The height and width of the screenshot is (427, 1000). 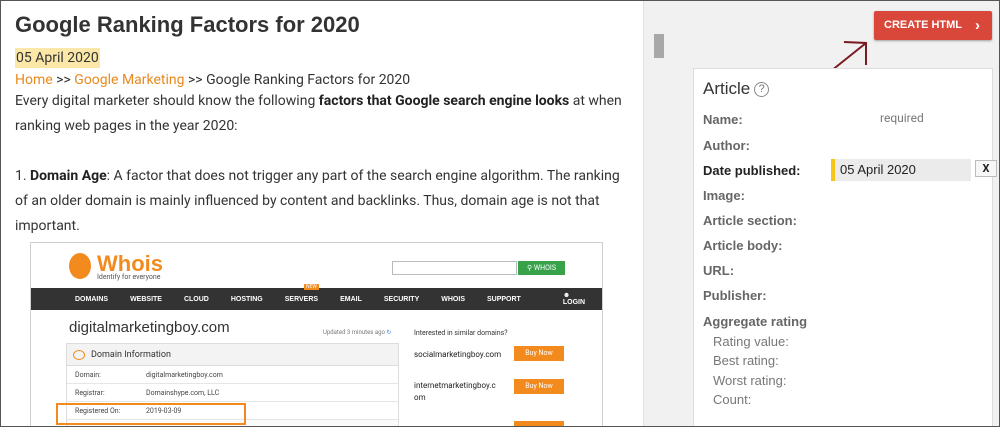 I want to click on whois-search-button: ⚲ WHOIS, so click(x=541, y=268).